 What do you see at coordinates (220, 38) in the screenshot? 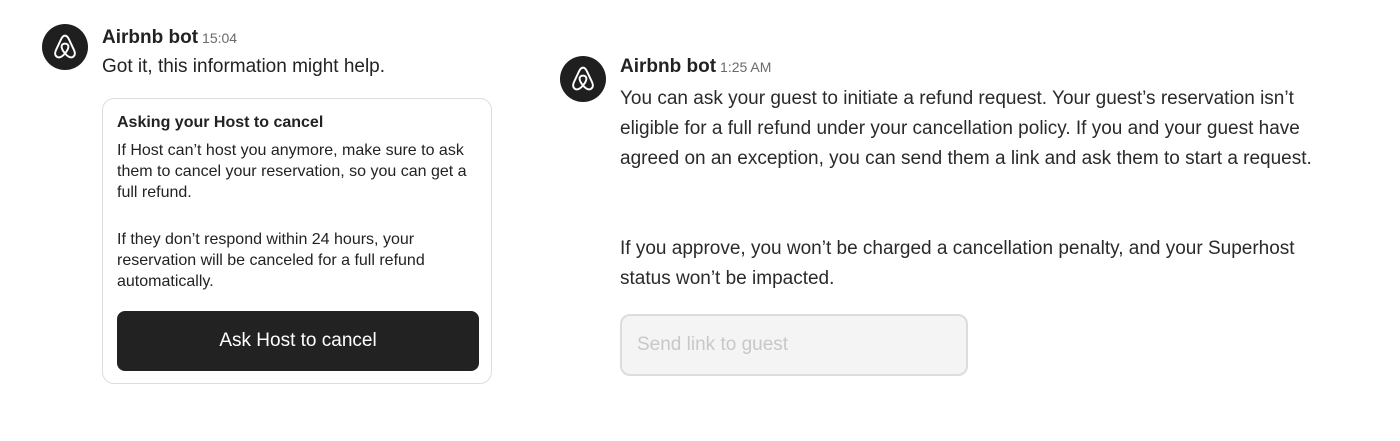
I see `message-time: 15:04` at bounding box center [220, 38].